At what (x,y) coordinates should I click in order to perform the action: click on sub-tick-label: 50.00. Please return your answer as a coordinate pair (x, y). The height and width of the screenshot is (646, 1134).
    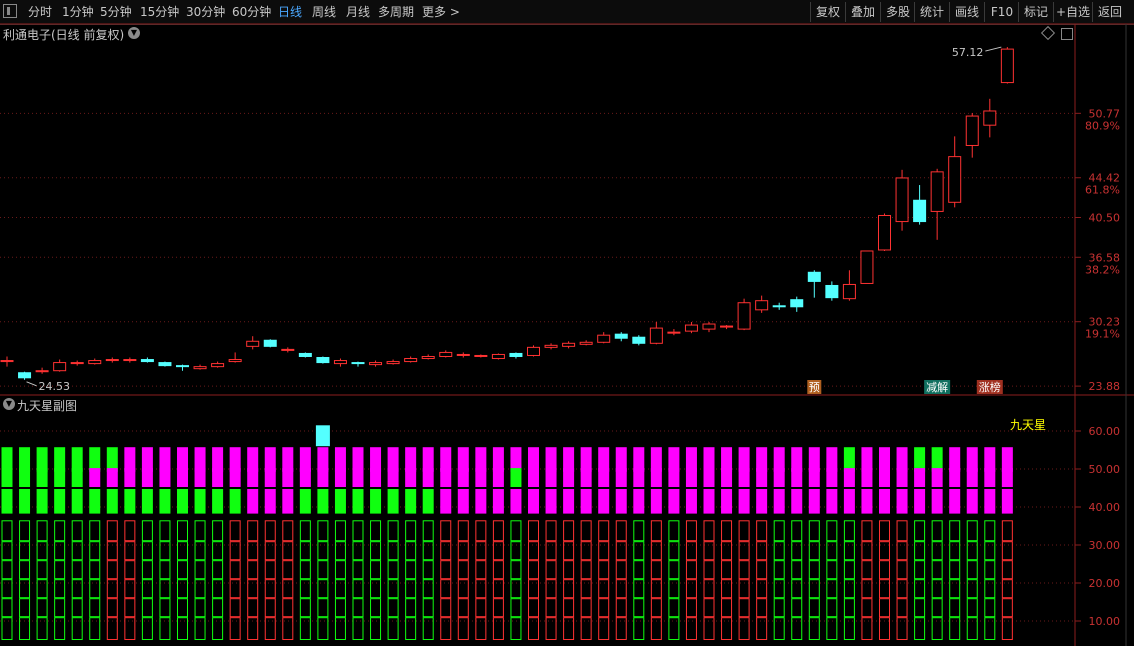
    Looking at the image, I should click on (1105, 469).